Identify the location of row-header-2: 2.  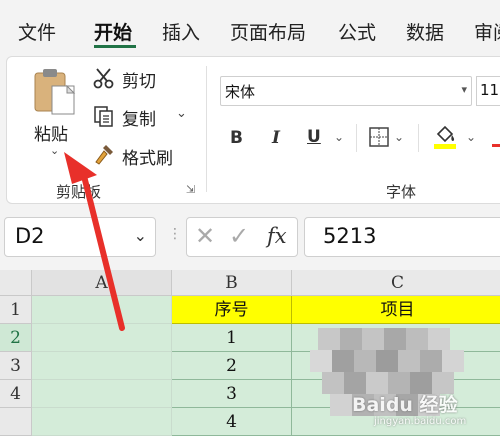
(16, 338).